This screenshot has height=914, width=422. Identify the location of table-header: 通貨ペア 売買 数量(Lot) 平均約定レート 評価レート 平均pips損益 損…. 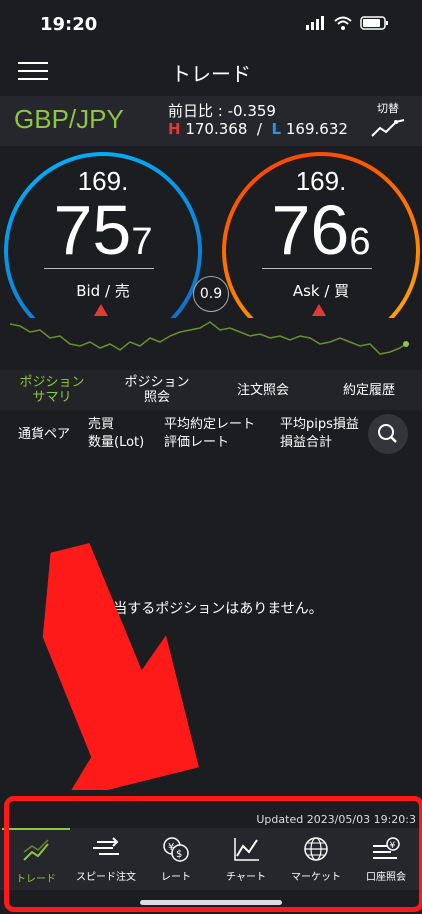
(211, 437).